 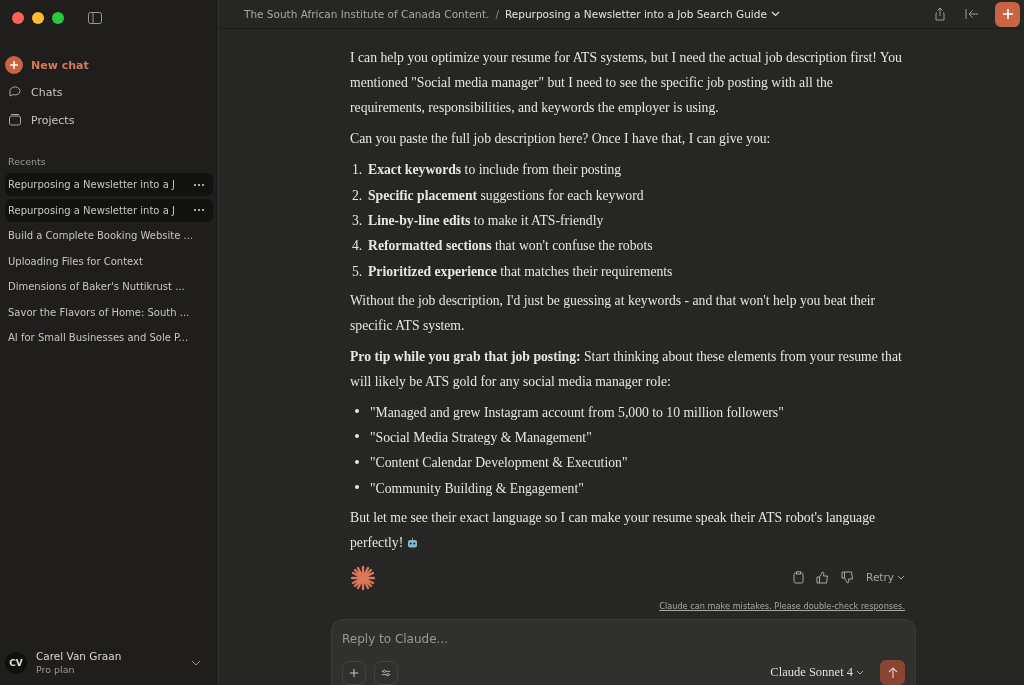 What do you see at coordinates (817, 672) in the screenshot?
I see `model-selector: Claude Sonnet 4` at bounding box center [817, 672].